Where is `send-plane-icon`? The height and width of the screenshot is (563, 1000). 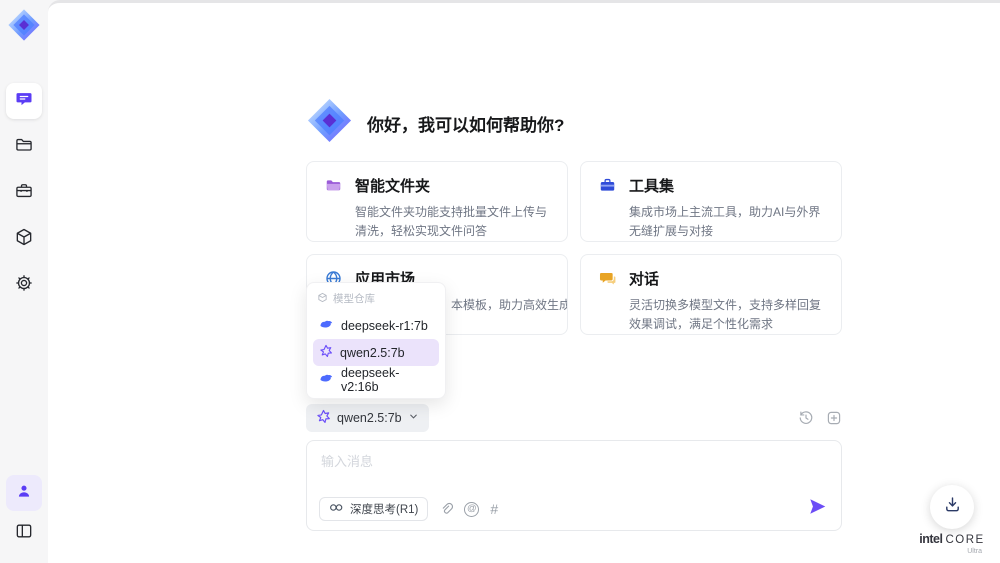
send-plane-icon is located at coordinates (817, 509).